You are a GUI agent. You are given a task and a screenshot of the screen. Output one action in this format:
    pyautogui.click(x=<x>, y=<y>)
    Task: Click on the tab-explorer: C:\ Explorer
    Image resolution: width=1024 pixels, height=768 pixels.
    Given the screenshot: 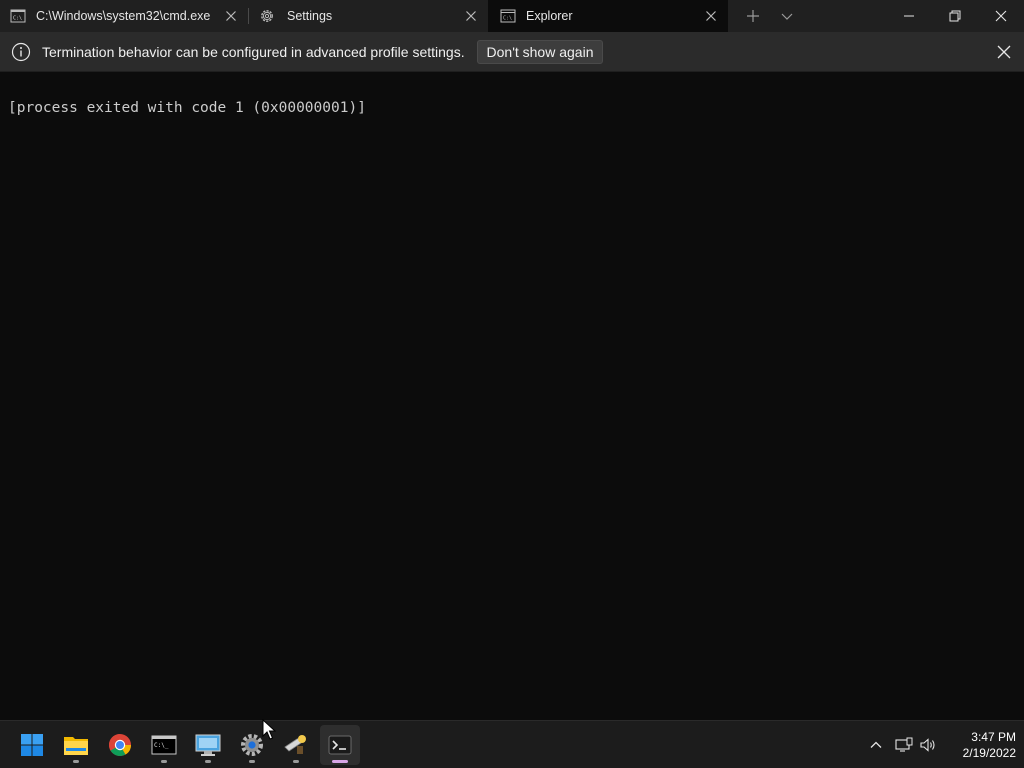 What is the action you would take?
    pyautogui.click(x=608, y=16)
    